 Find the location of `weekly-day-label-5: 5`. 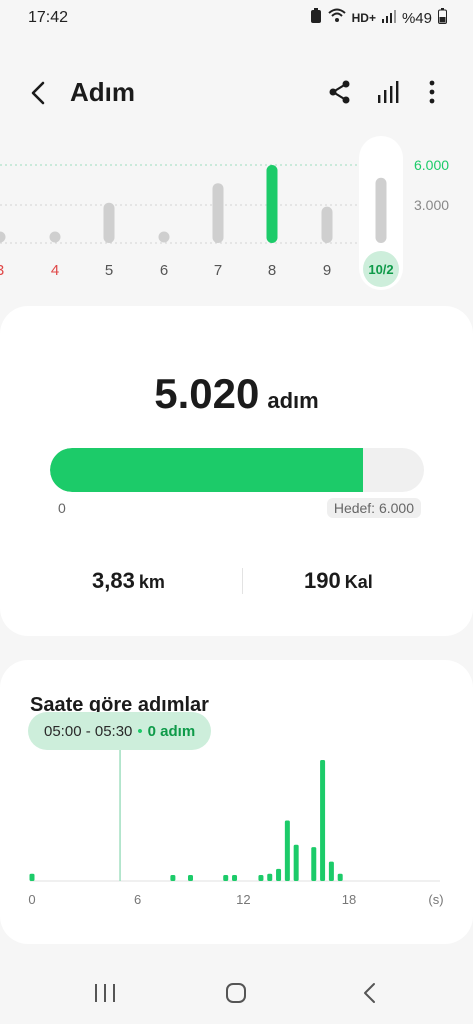

weekly-day-label-5: 5 is located at coordinates (109, 270).